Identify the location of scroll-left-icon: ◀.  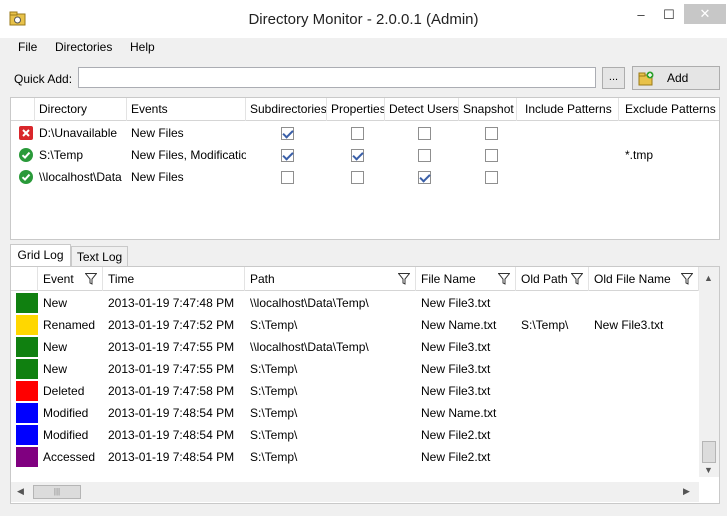
(20, 491).